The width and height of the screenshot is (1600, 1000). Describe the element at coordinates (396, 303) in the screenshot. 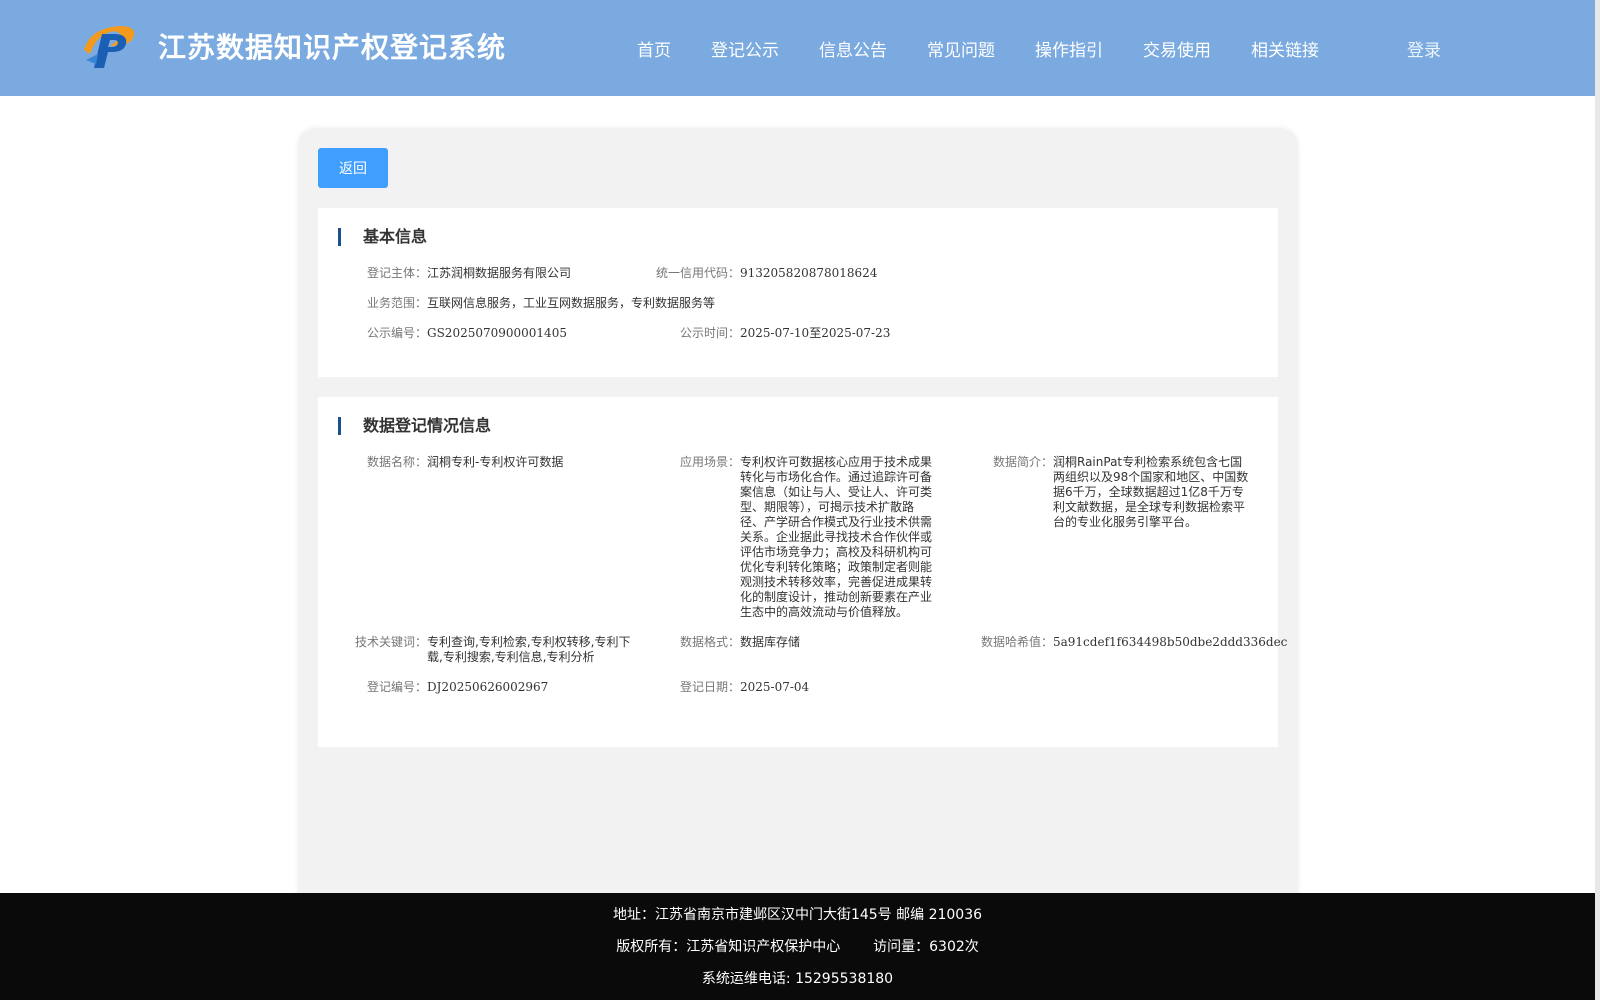

I see `field-scope-label: 业务范围：` at that location.